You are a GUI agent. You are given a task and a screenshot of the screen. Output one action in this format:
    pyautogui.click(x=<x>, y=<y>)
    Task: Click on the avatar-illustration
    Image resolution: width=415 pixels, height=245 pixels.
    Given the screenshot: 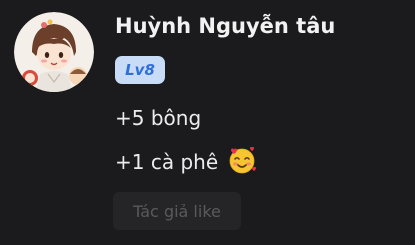 What is the action you would take?
    pyautogui.click(x=54, y=52)
    